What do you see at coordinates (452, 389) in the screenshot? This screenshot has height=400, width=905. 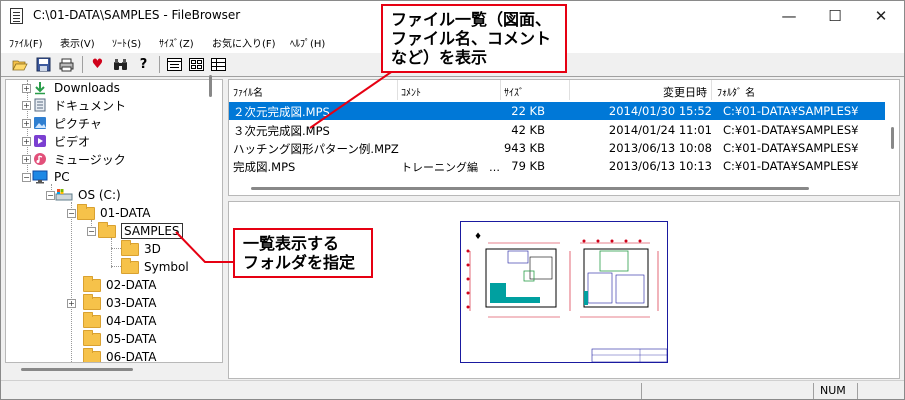 I see `status-bar: NUM` at bounding box center [452, 389].